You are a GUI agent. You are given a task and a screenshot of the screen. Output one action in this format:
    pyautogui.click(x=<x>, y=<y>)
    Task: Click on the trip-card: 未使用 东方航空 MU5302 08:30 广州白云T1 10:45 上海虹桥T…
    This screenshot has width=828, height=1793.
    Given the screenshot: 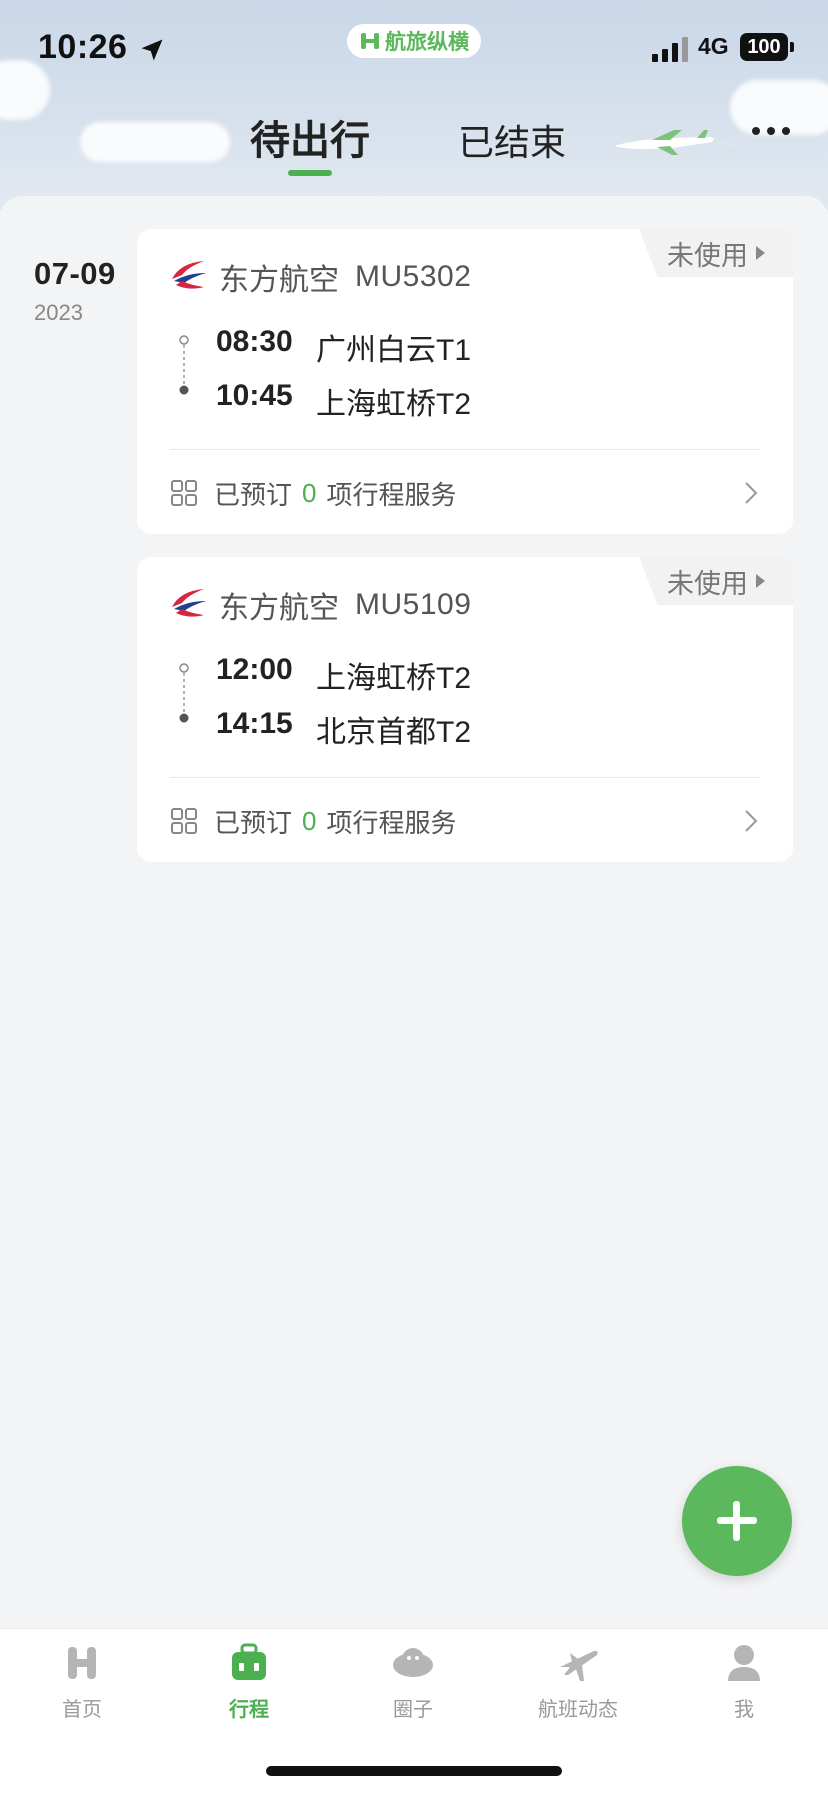 What is the action you would take?
    pyautogui.click(x=465, y=381)
    